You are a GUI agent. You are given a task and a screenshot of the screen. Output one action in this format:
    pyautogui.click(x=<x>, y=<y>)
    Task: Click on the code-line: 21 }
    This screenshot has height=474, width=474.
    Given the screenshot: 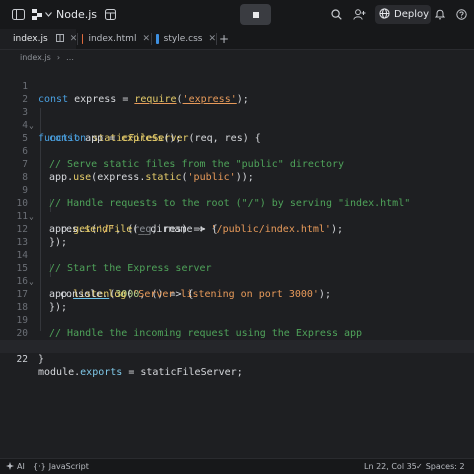 What is the action you would take?
    pyautogui.click(x=237, y=346)
    